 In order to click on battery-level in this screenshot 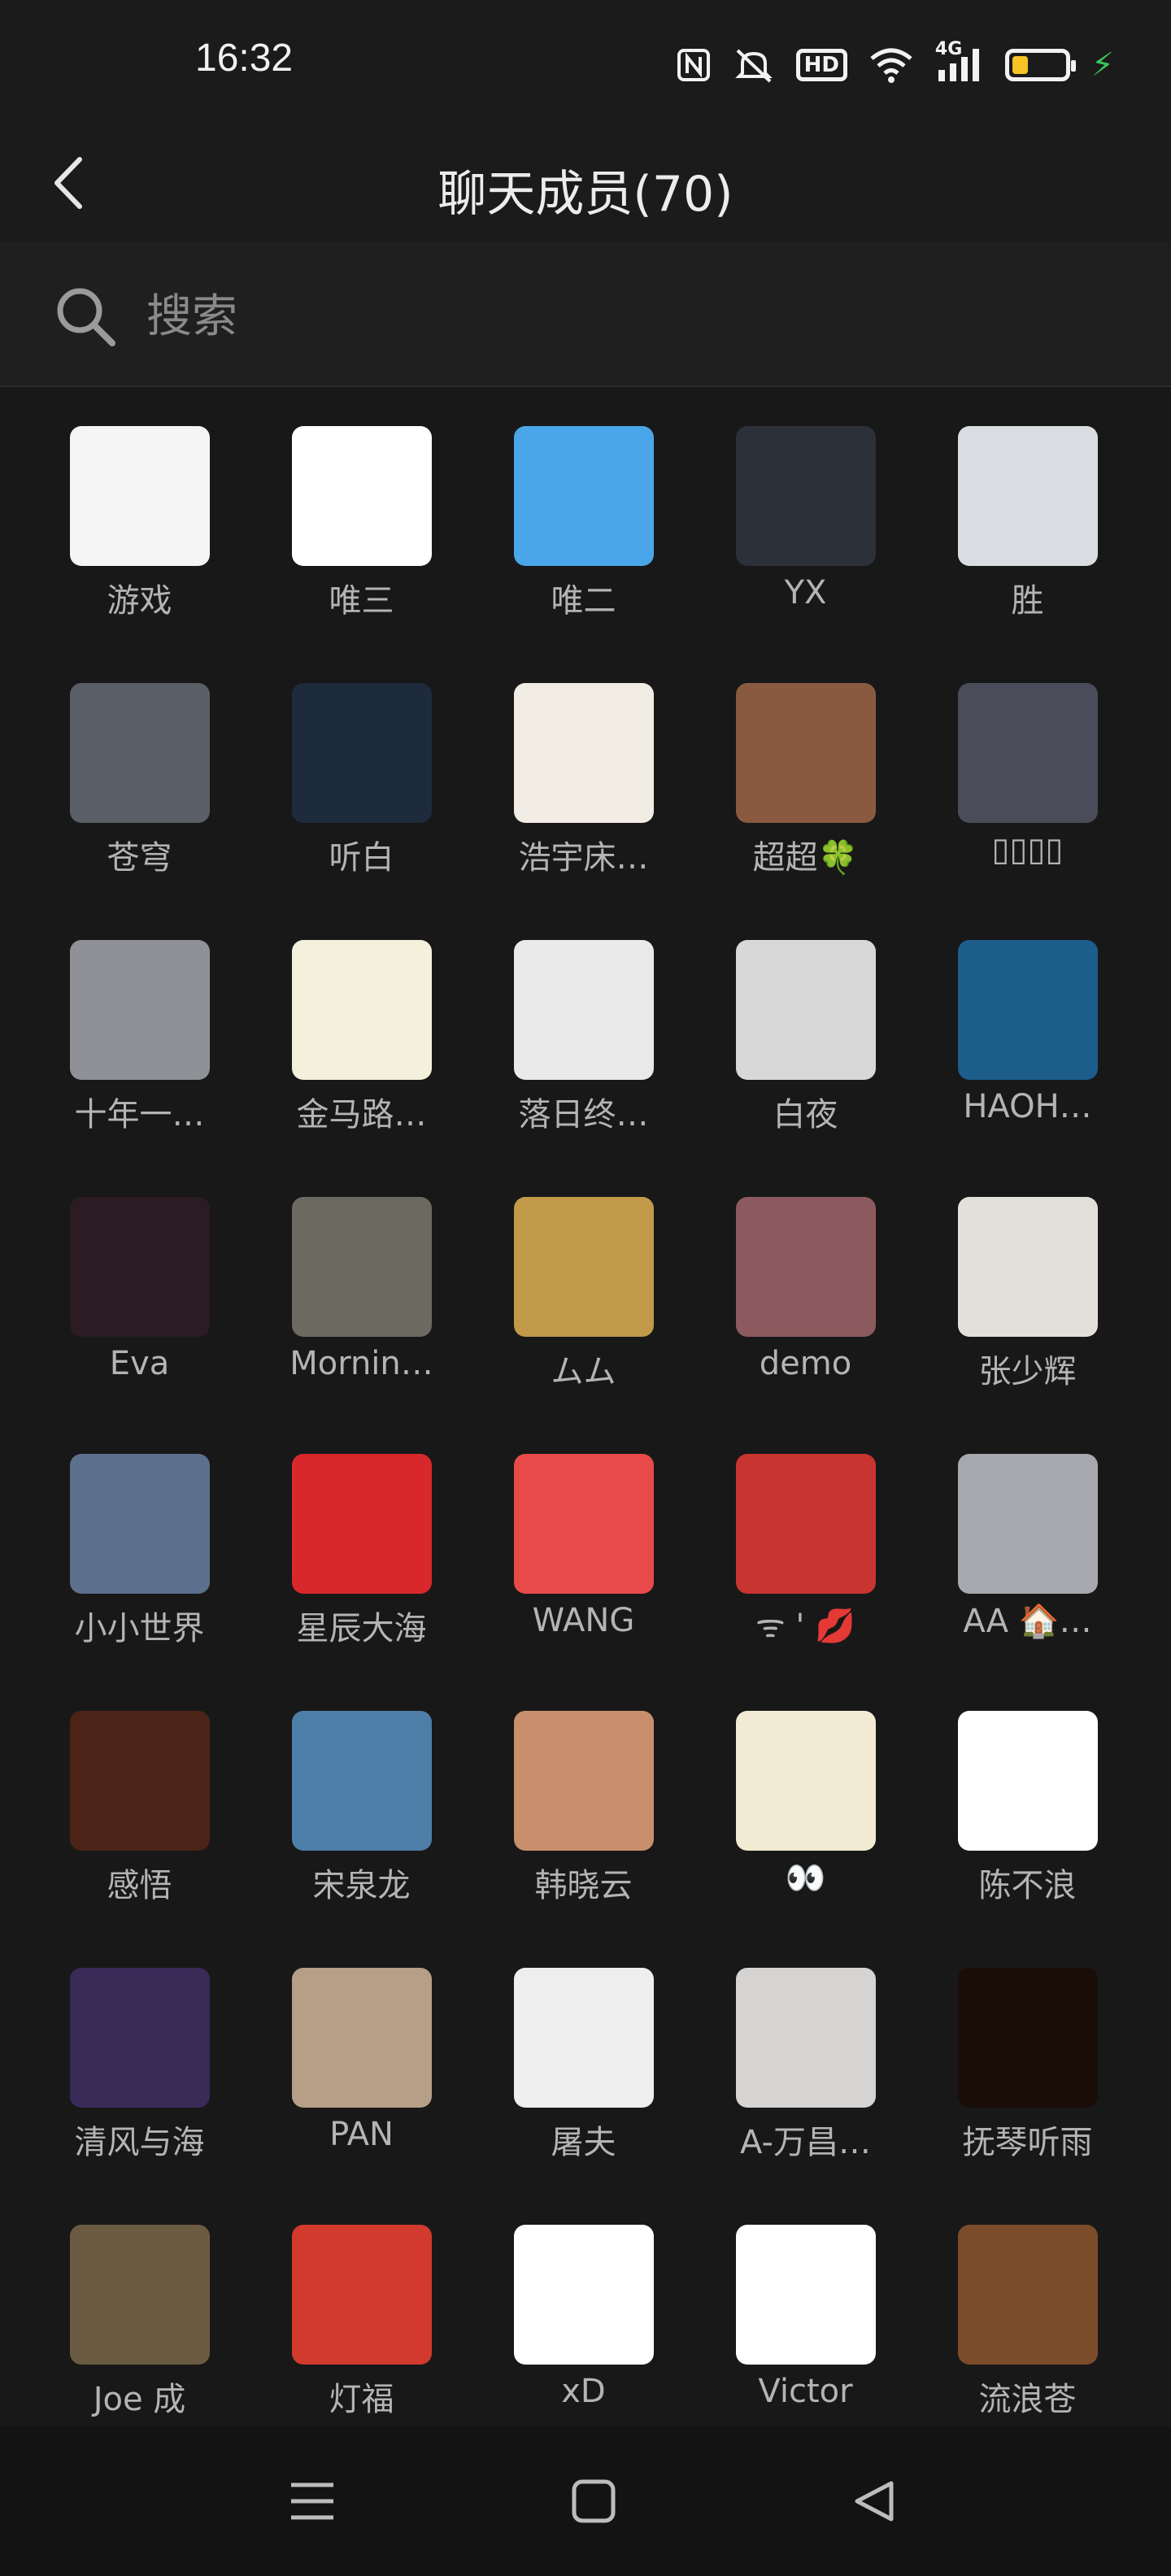, I will do `click(1020, 65)`.